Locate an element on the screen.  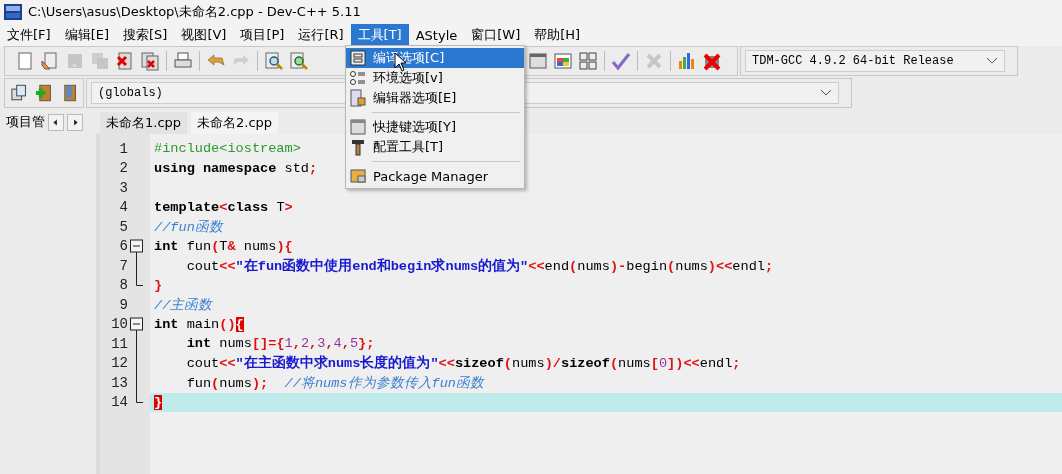
line-number: 6 is located at coordinates (123, 246).